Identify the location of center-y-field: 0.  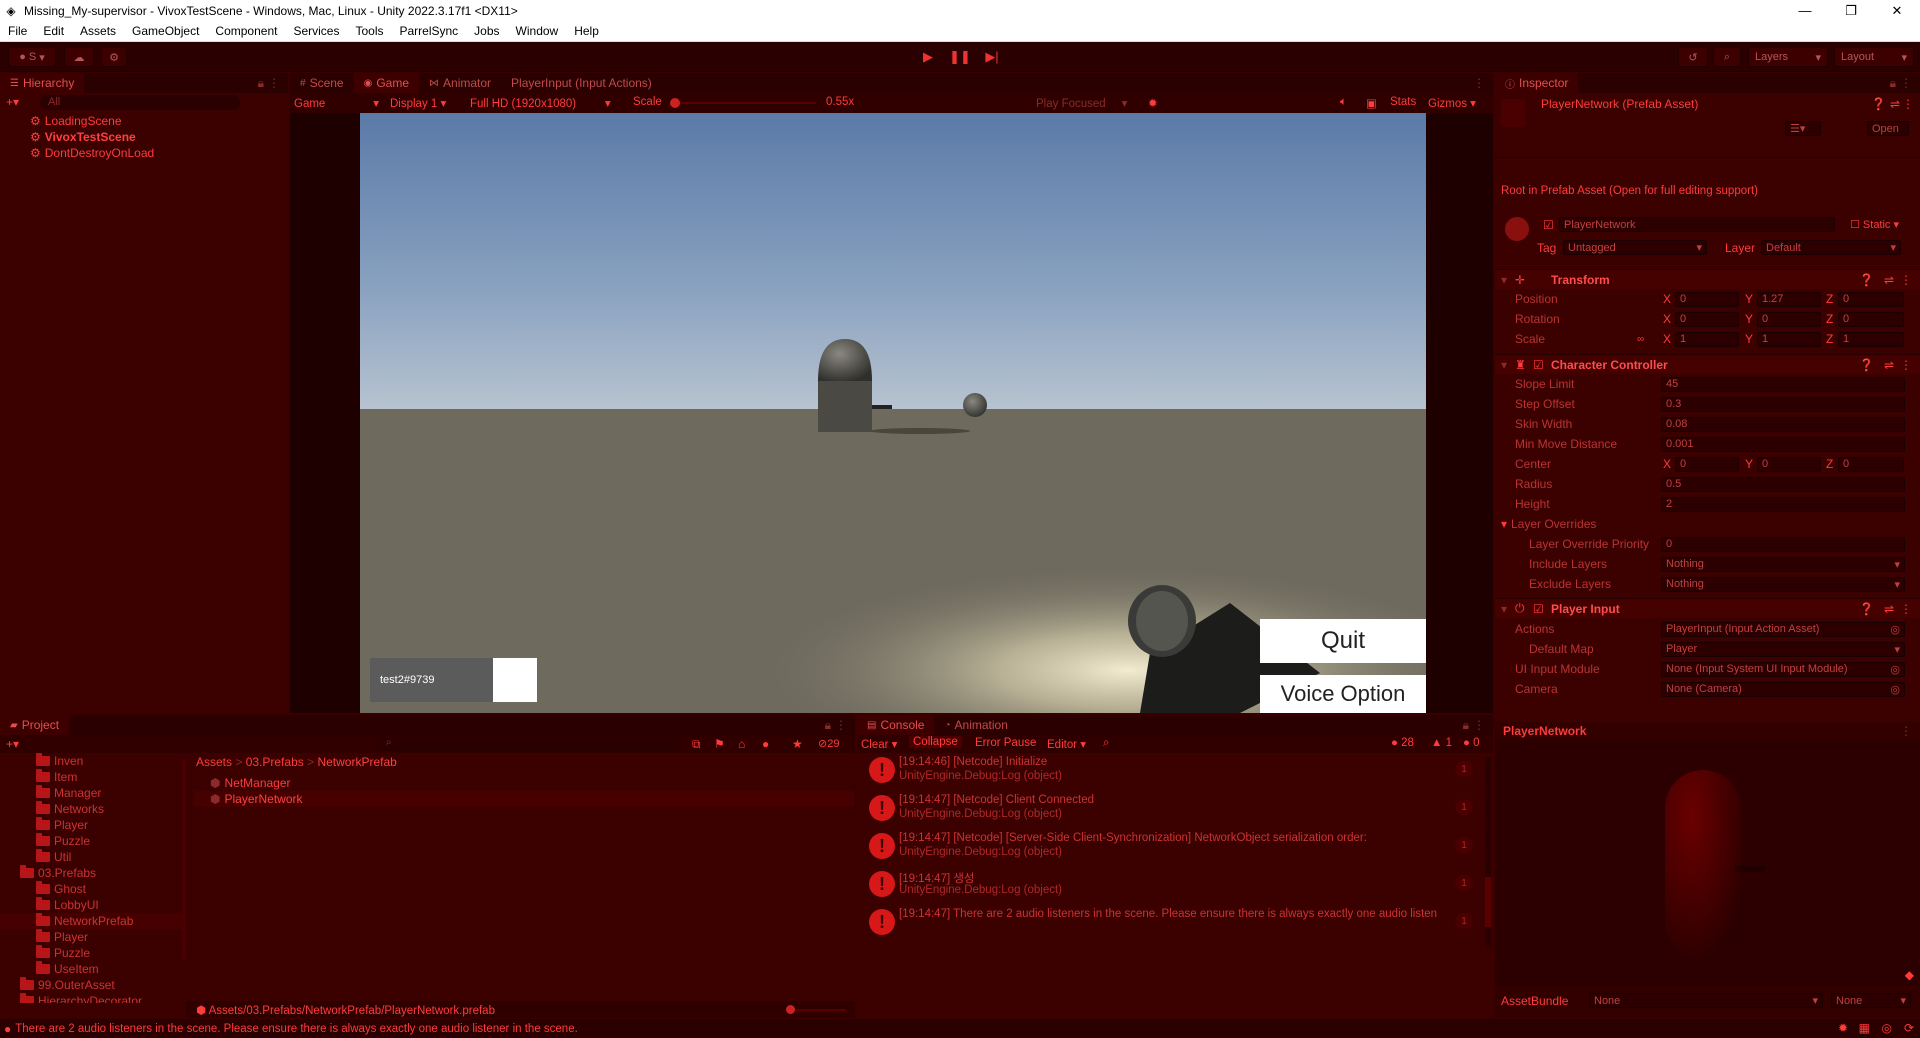
(1789, 464).